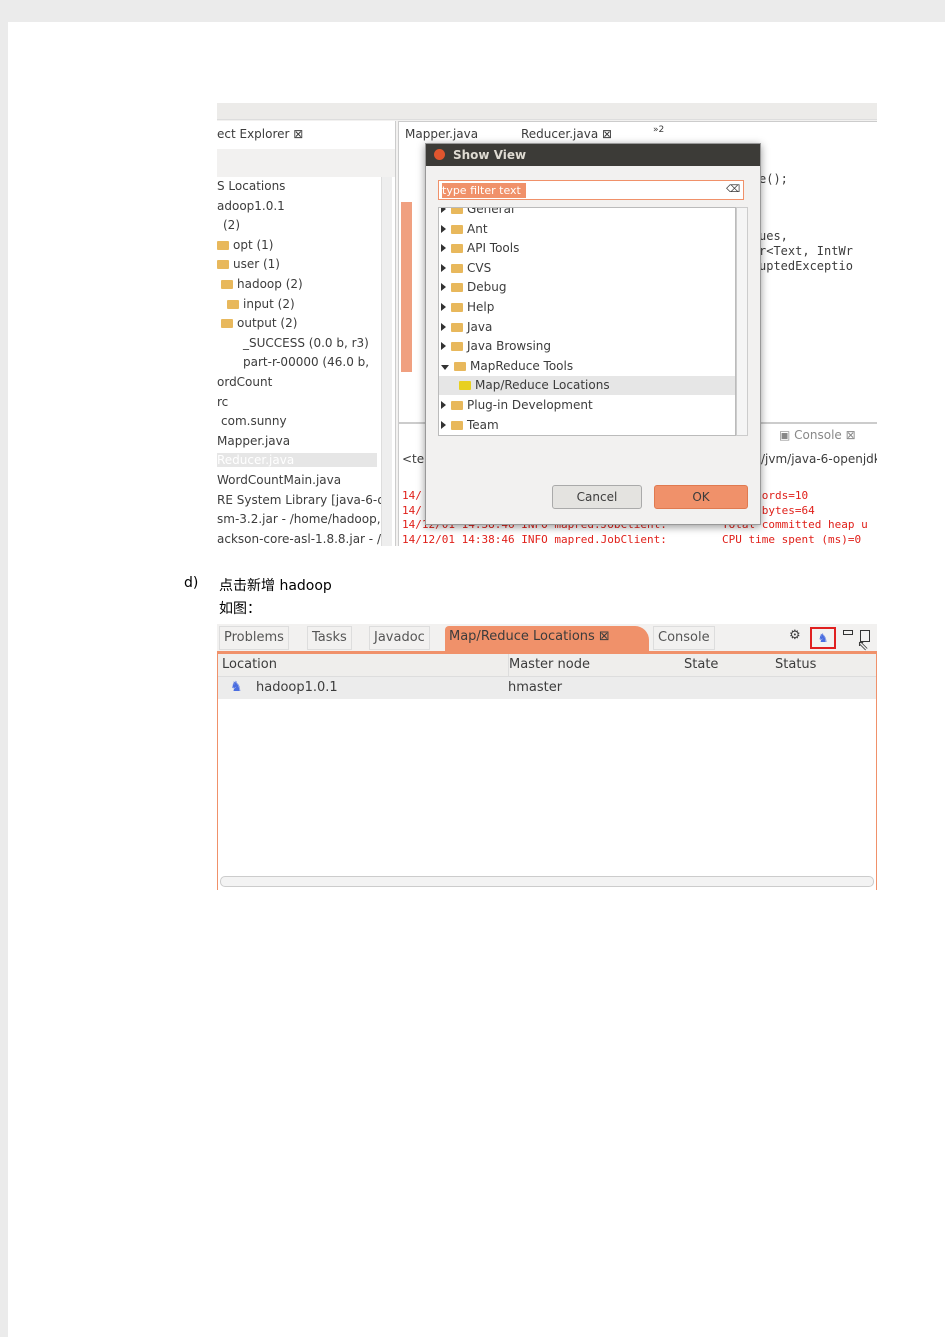 This screenshot has height=1337, width=945. What do you see at coordinates (301, 500) in the screenshot?
I see `explorer-item: RE System Library [java-6-o` at bounding box center [301, 500].